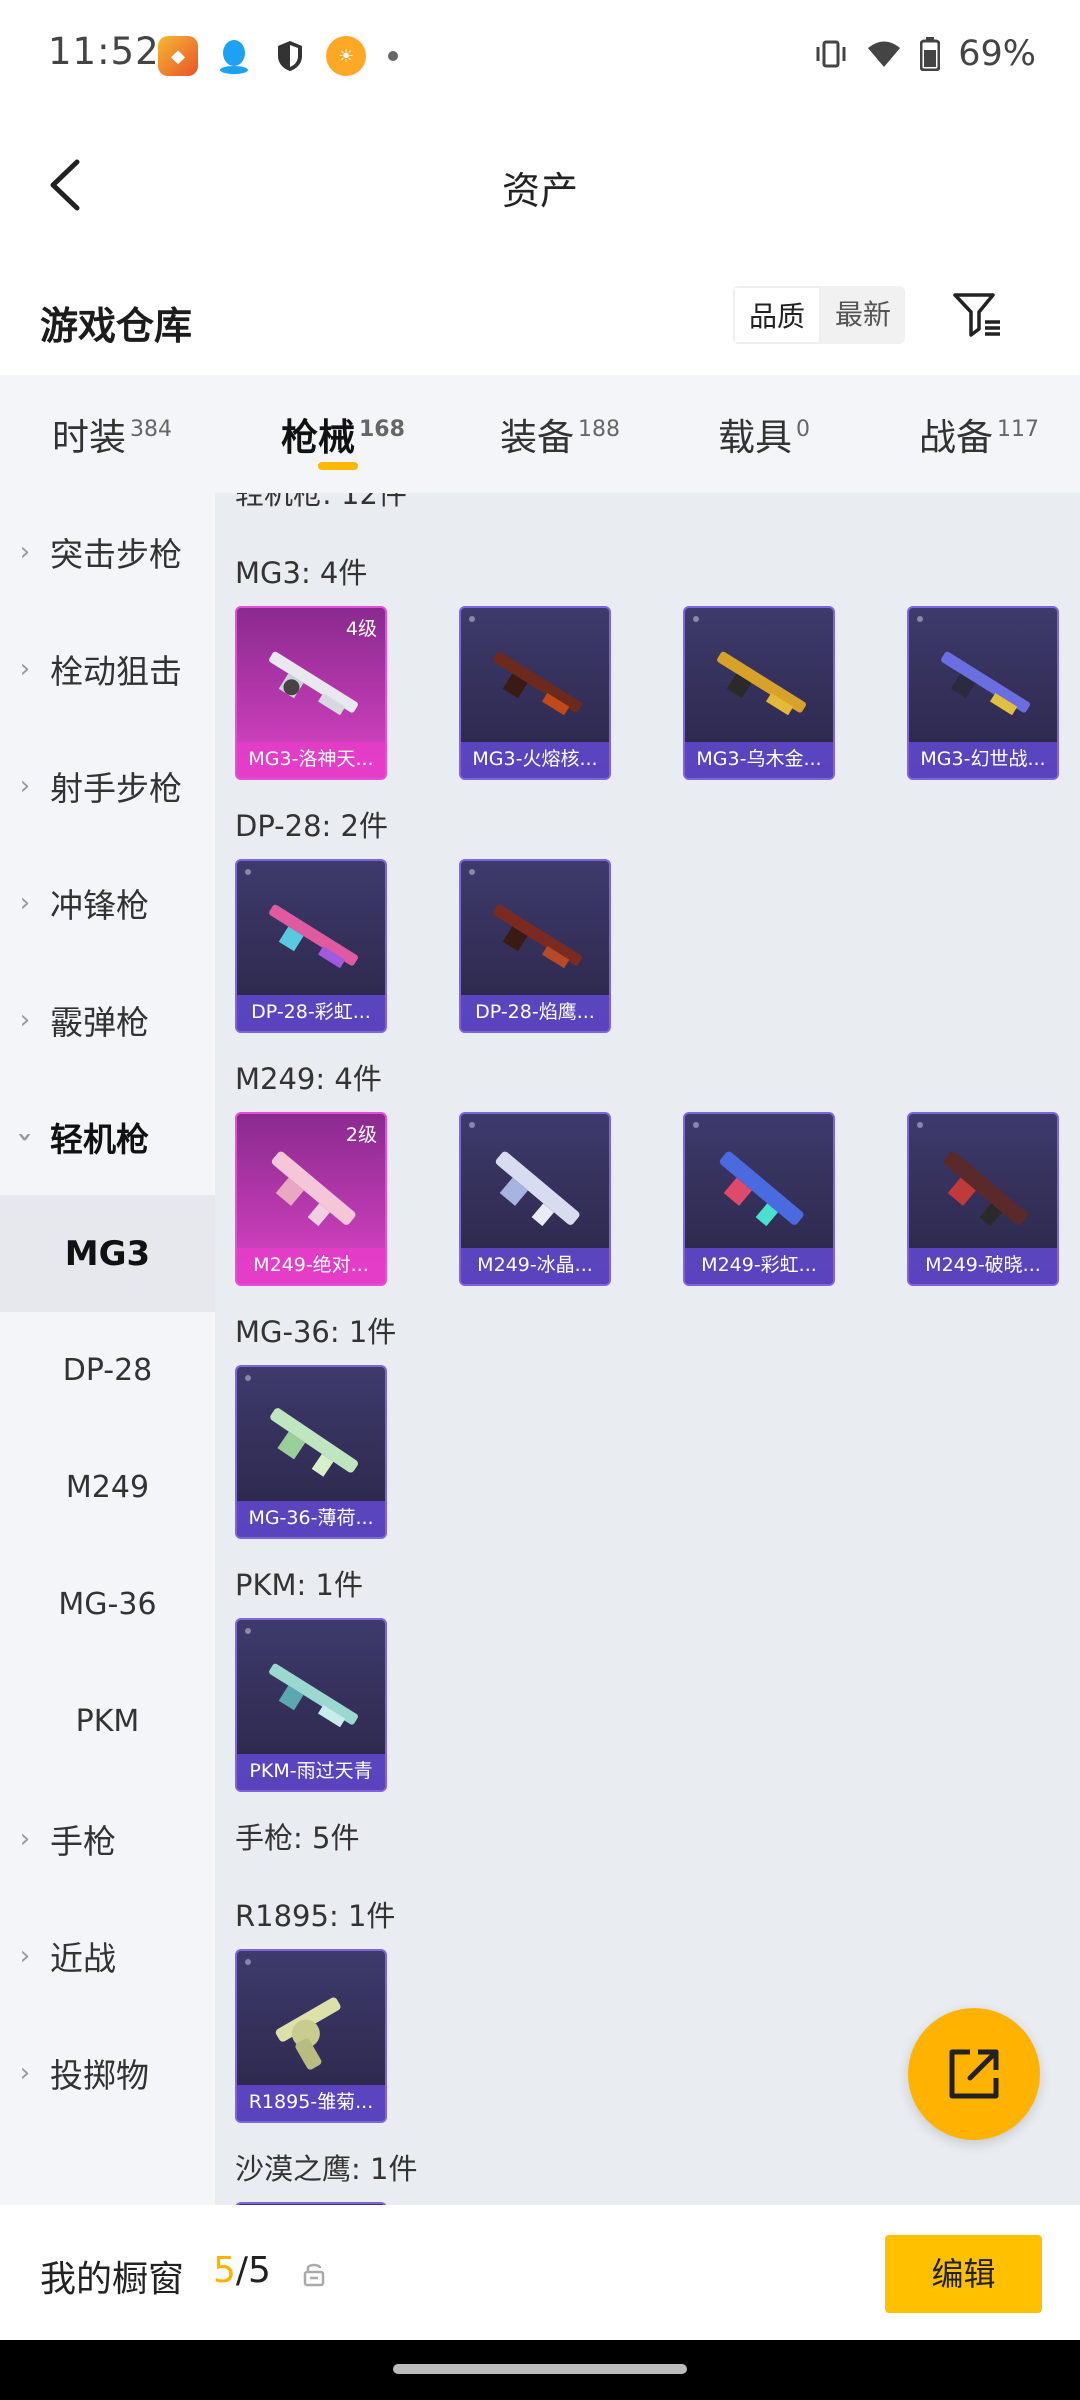 The image size is (1080, 2400). What do you see at coordinates (311, 1772) in the screenshot?
I see `skin-name: PKM-雨过天青` at bounding box center [311, 1772].